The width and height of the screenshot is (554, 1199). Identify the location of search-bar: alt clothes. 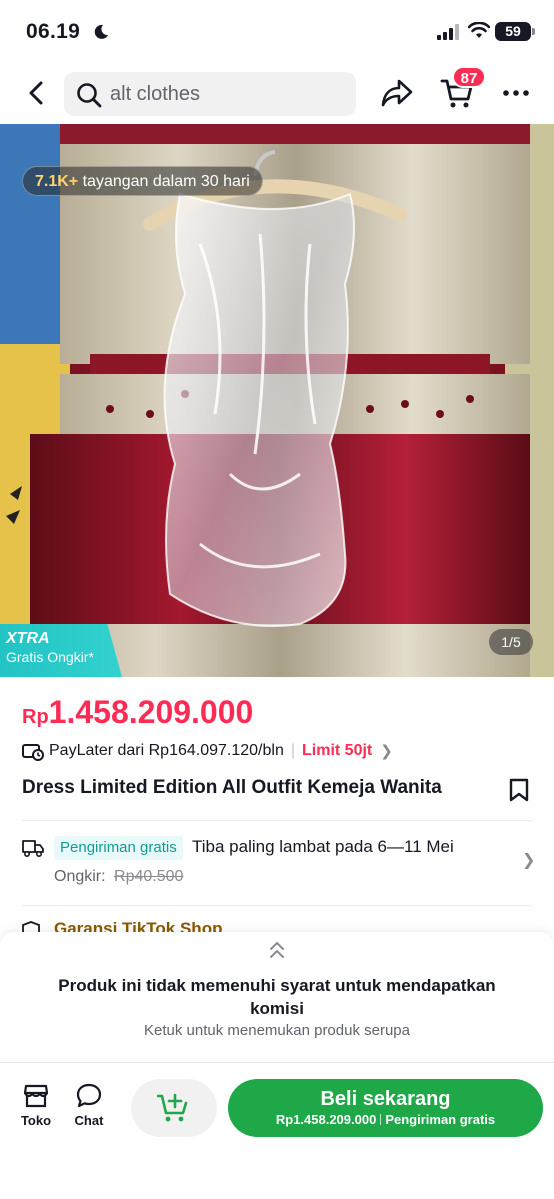
(210, 94).